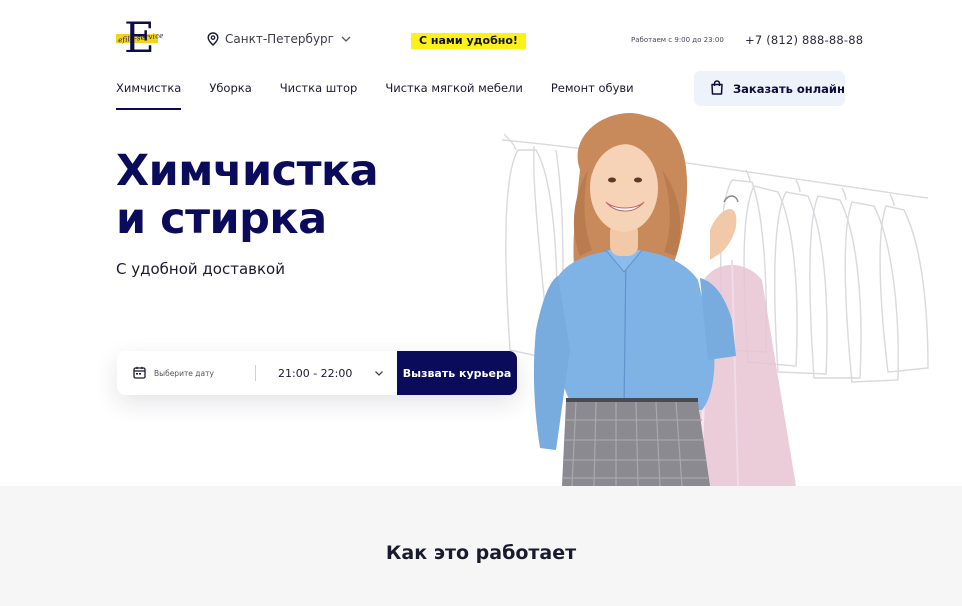 The width and height of the screenshot is (962, 606). I want to click on logo: E efile-service, so click(140, 39).